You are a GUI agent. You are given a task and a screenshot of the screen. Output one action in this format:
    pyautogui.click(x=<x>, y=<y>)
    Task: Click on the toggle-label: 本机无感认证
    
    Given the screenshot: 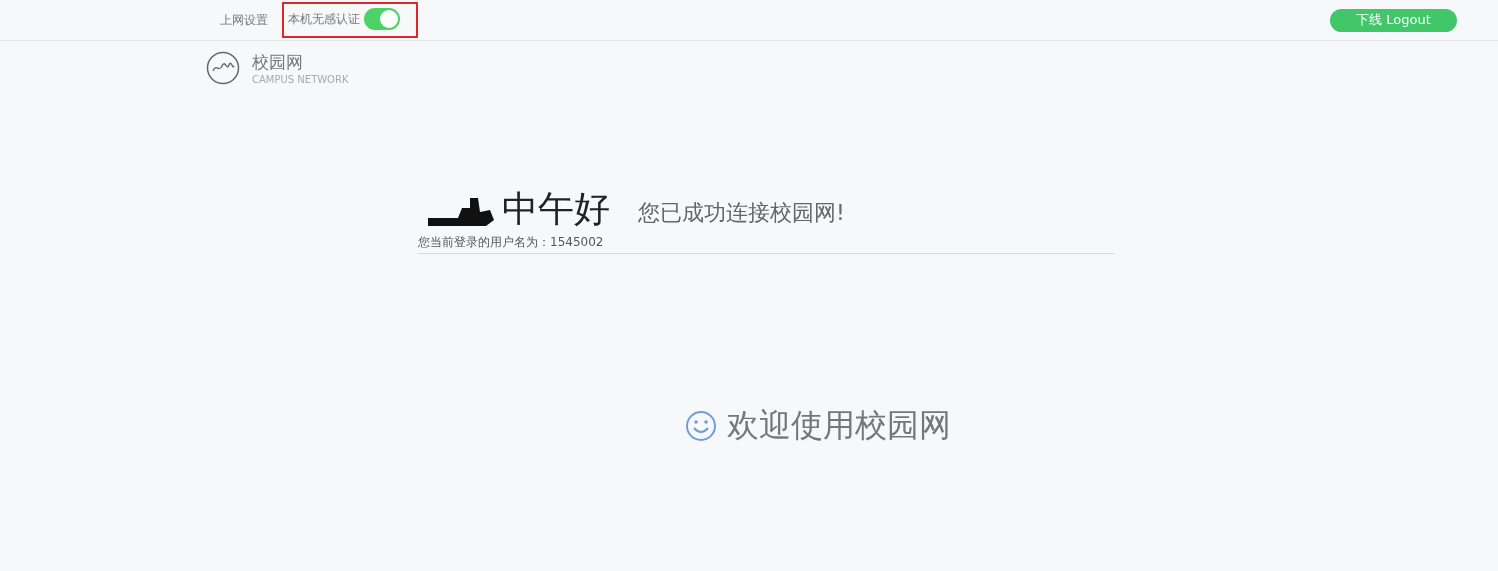 What is the action you would take?
    pyautogui.click(x=324, y=19)
    